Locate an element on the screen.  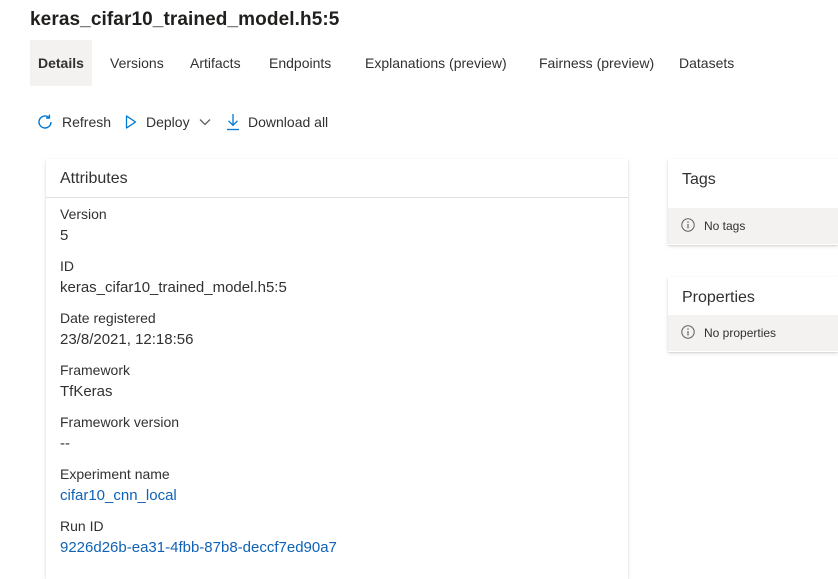
properties-card: Properties No properties is located at coordinates (753, 314).